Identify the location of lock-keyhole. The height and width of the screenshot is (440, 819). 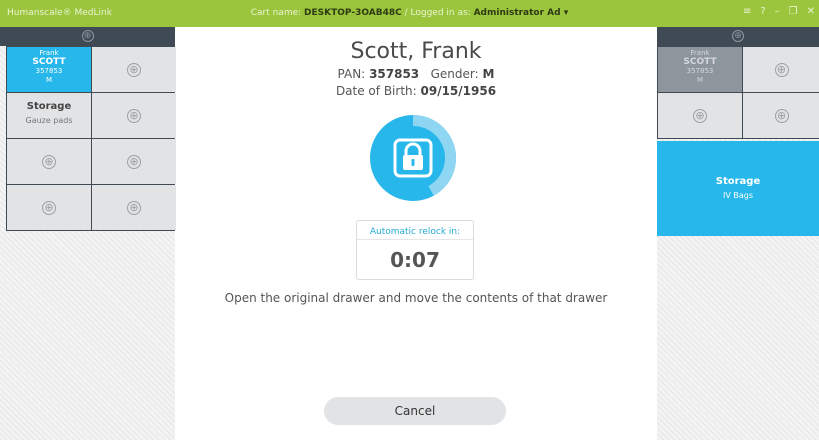
(413, 162).